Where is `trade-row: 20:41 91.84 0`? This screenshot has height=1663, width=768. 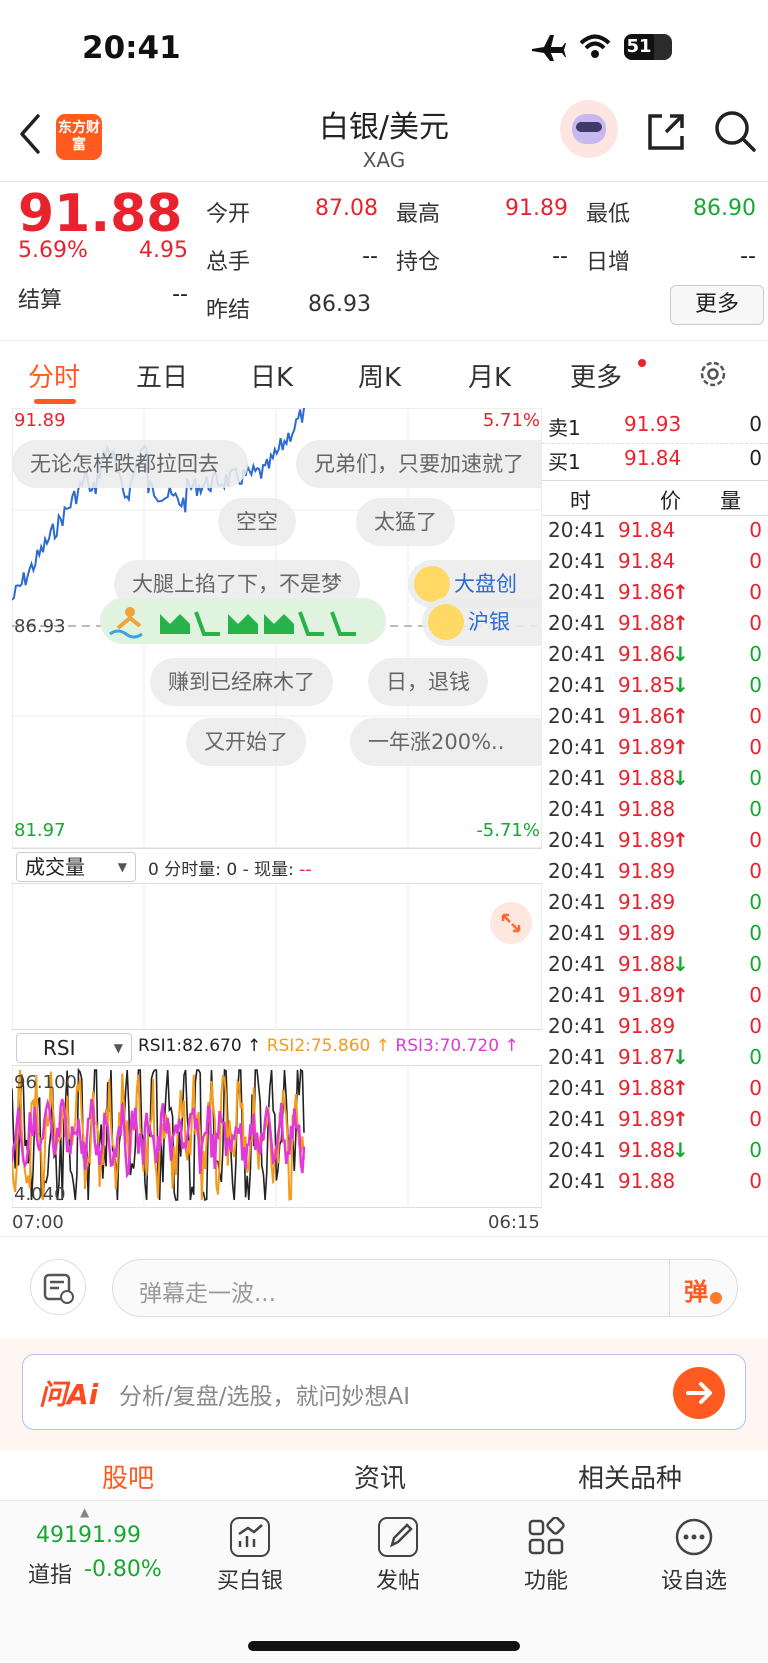
trade-row: 20:41 91.84 0 is located at coordinates (655, 534).